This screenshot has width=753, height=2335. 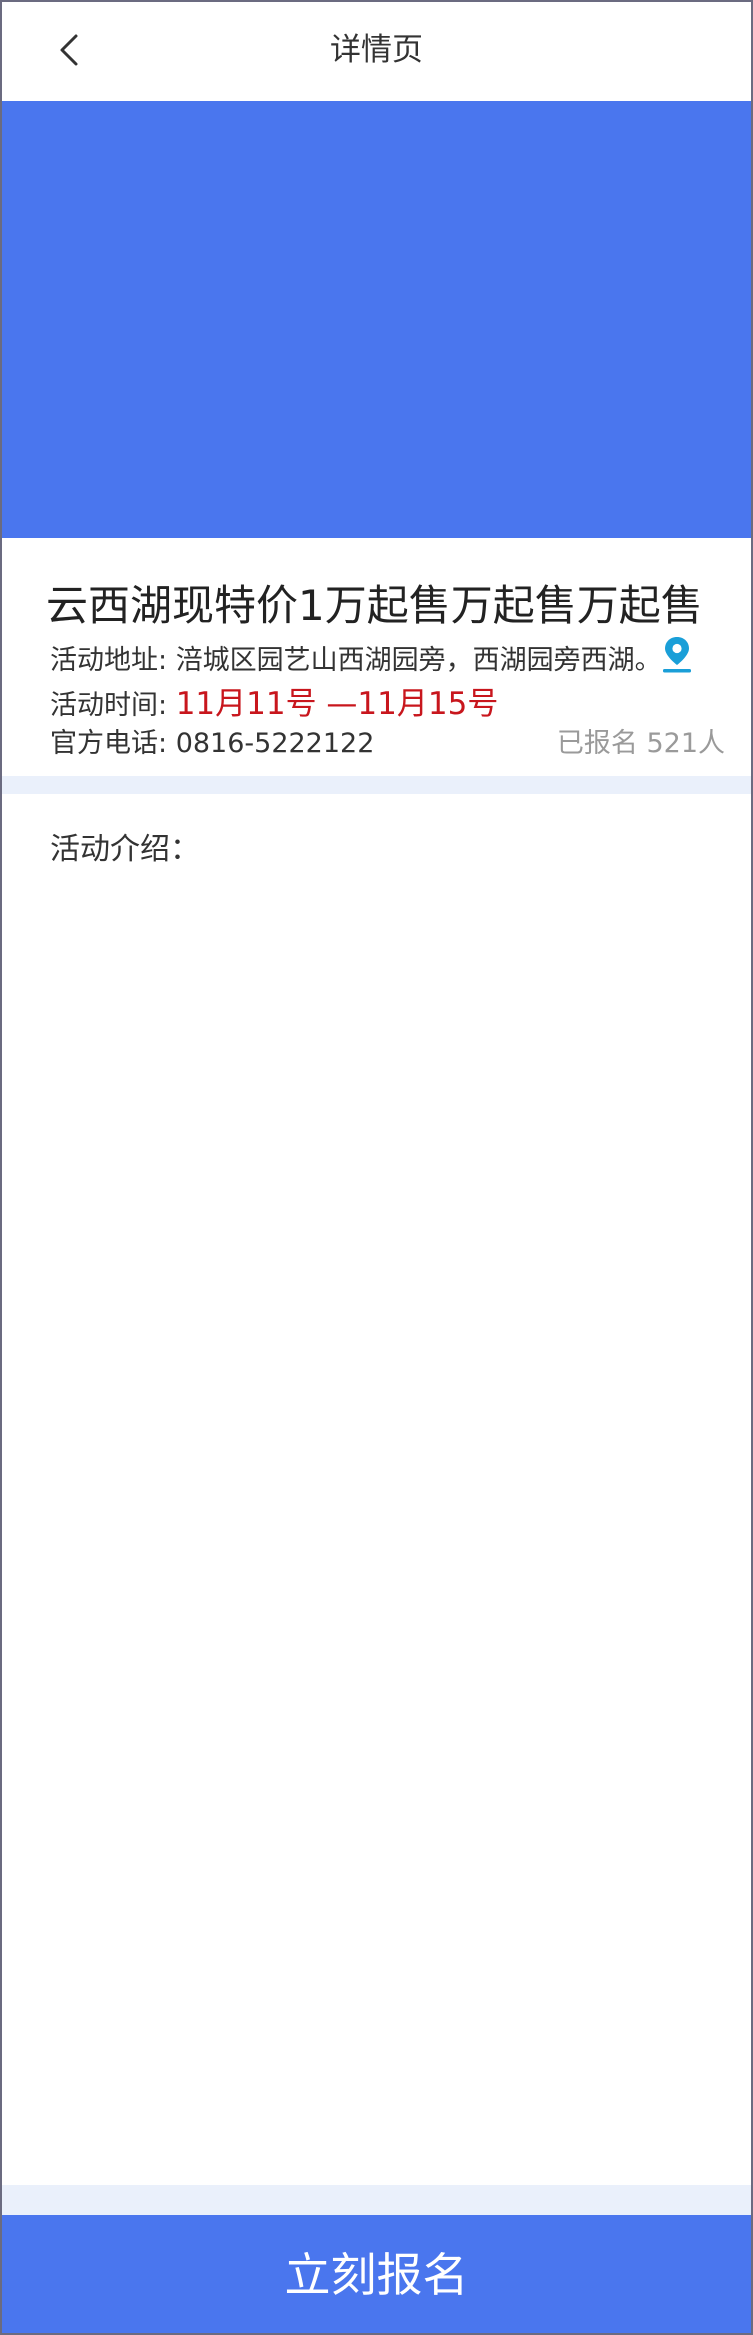 I want to click on intro-label: 活动介绍：, so click(x=125, y=849).